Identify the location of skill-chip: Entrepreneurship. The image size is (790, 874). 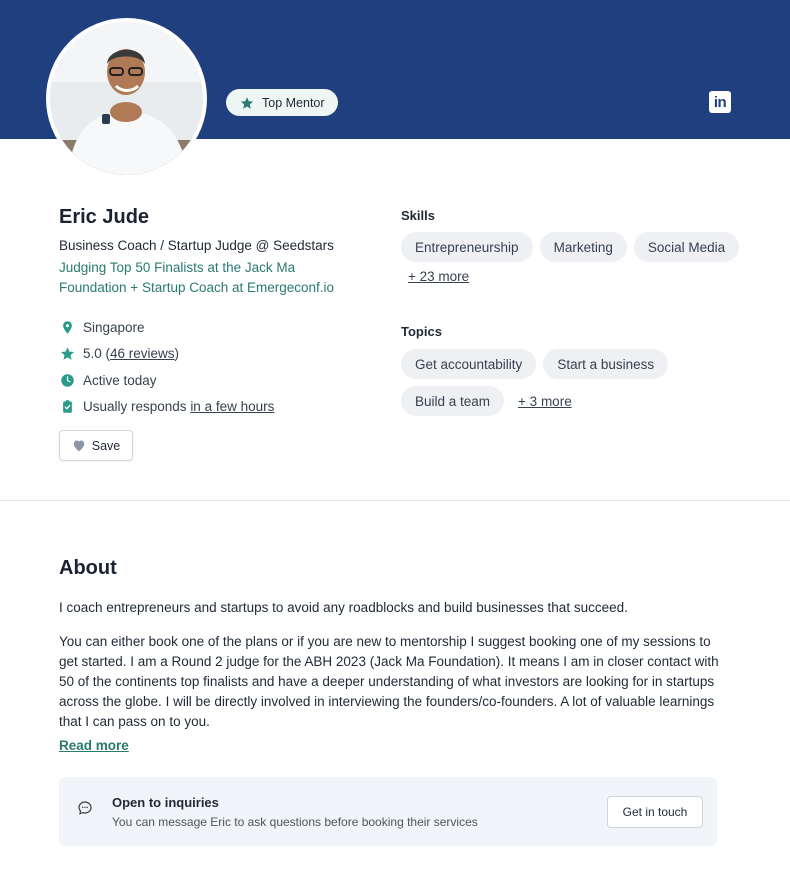
(467, 247).